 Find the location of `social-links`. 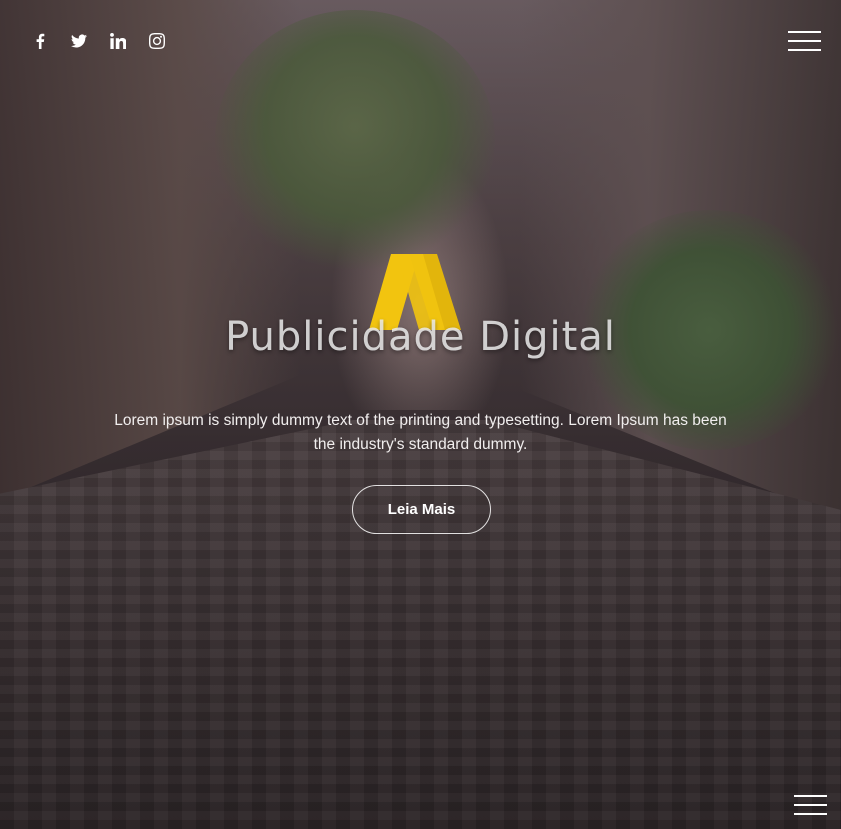

social-links is located at coordinates (98, 41).